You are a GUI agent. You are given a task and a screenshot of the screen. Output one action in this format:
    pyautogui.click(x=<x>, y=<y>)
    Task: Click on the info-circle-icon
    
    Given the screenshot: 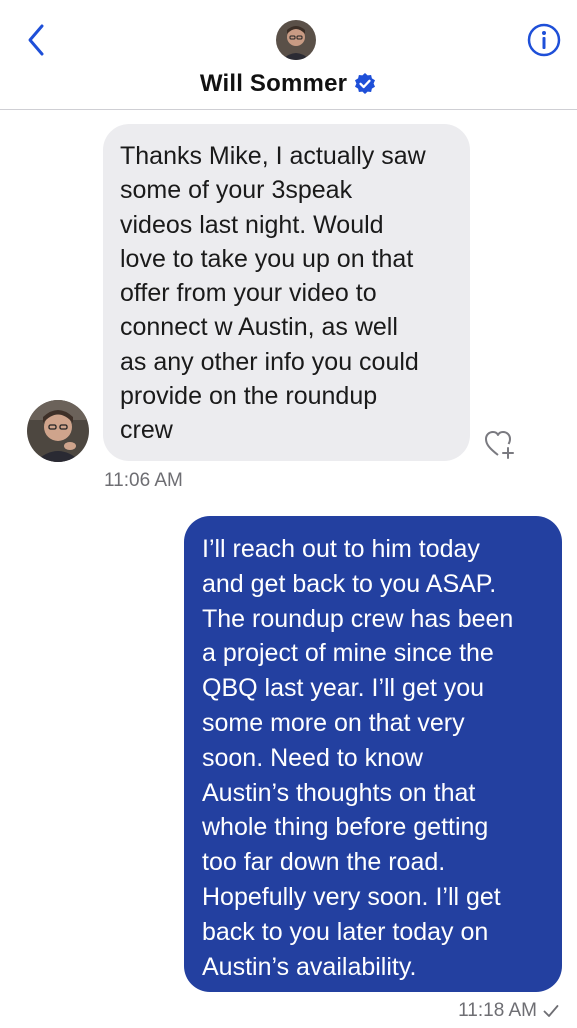 What is the action you would take?
    pyautogui.click(x=544, y=40)
    